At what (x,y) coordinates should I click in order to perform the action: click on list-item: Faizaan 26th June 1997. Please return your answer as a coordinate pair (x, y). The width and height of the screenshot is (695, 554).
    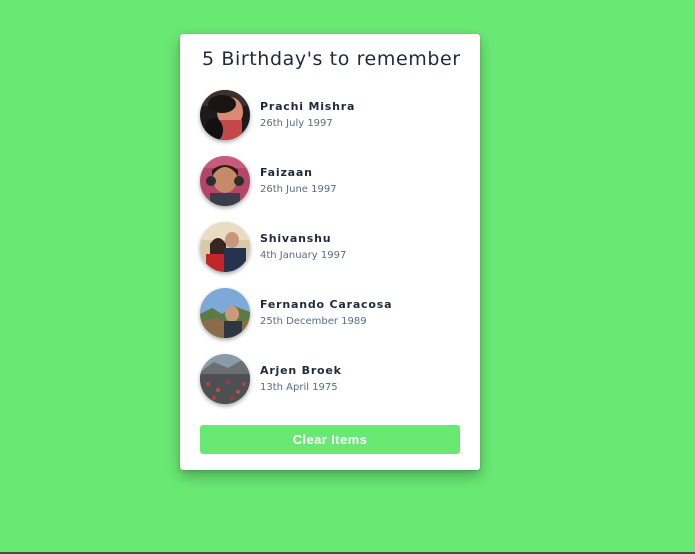
    Looking at the image, I should click on (330, 181).